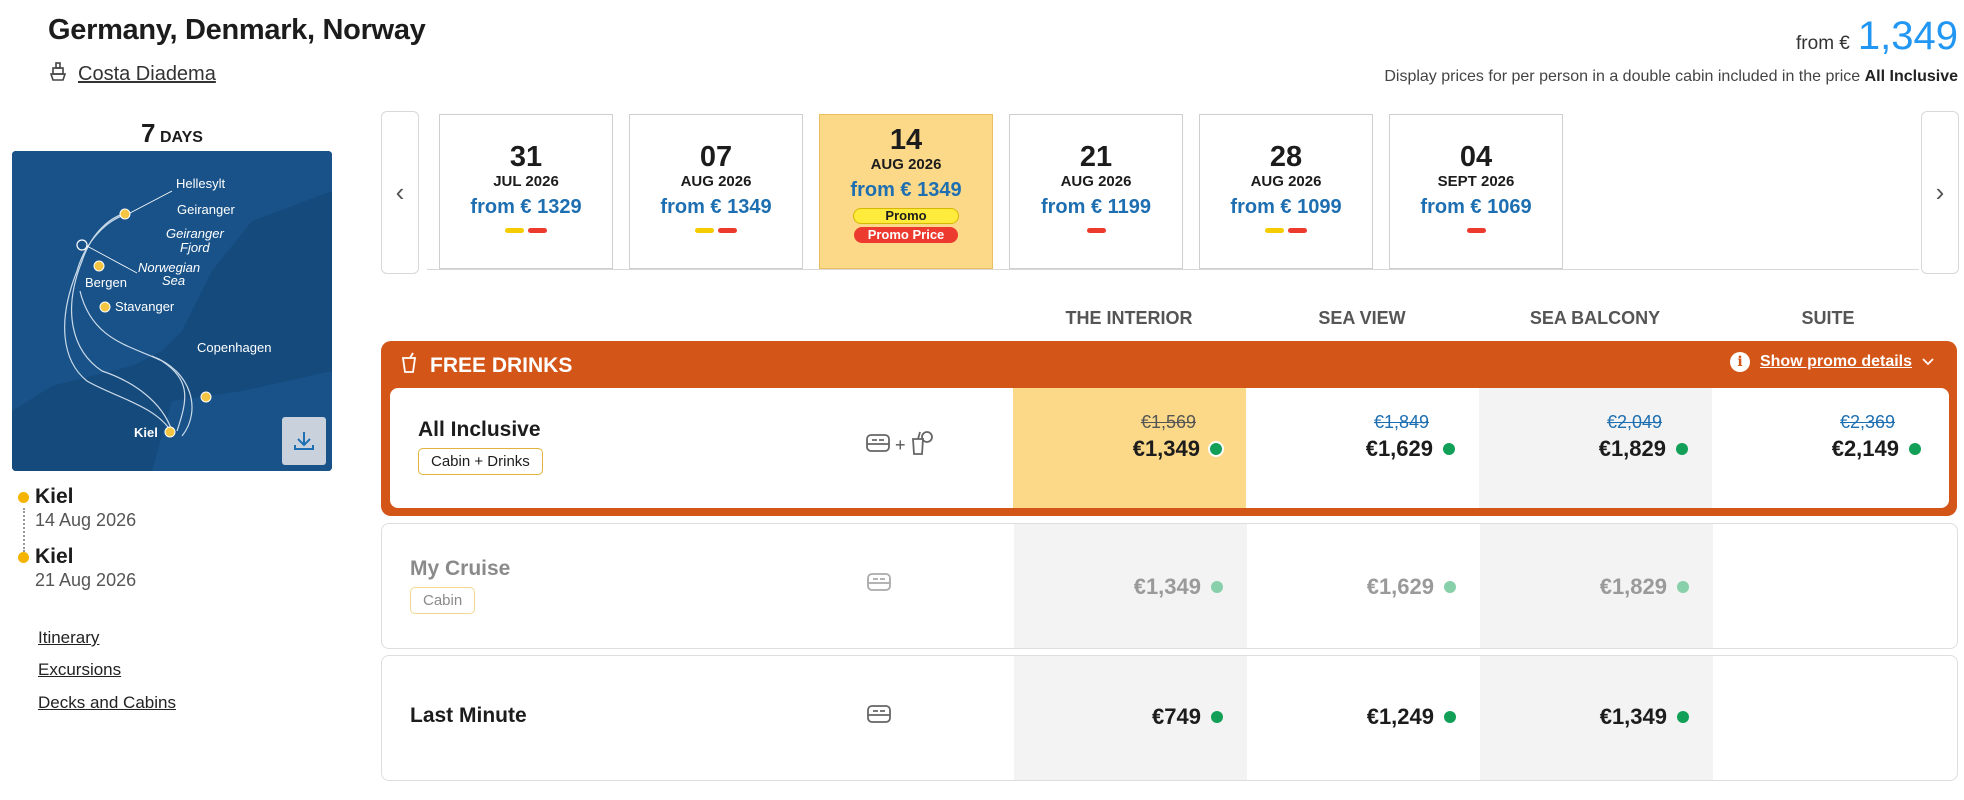 This screenshot has height=800, width=1964. I want to click on days-number: 7, so click(148, 133).